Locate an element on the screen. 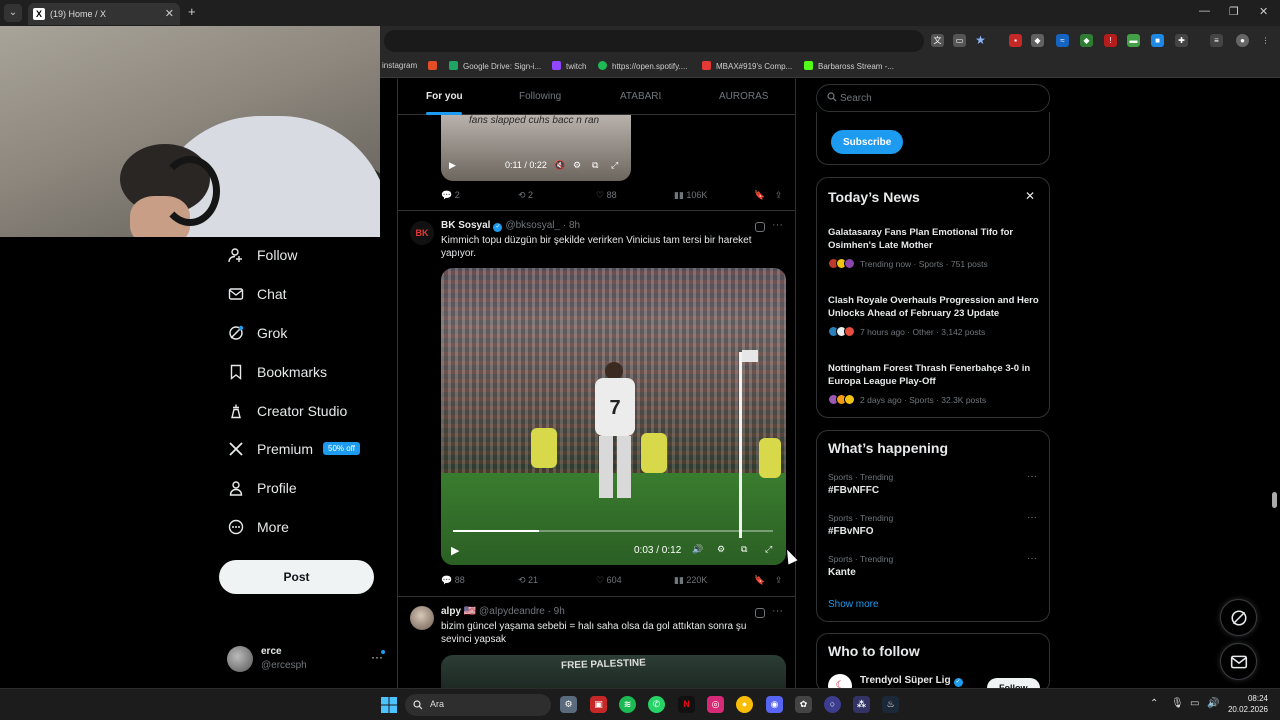 This screenshot has height=720, width=1280. netflix-app-icon: N is located at coordinates (686, 704).